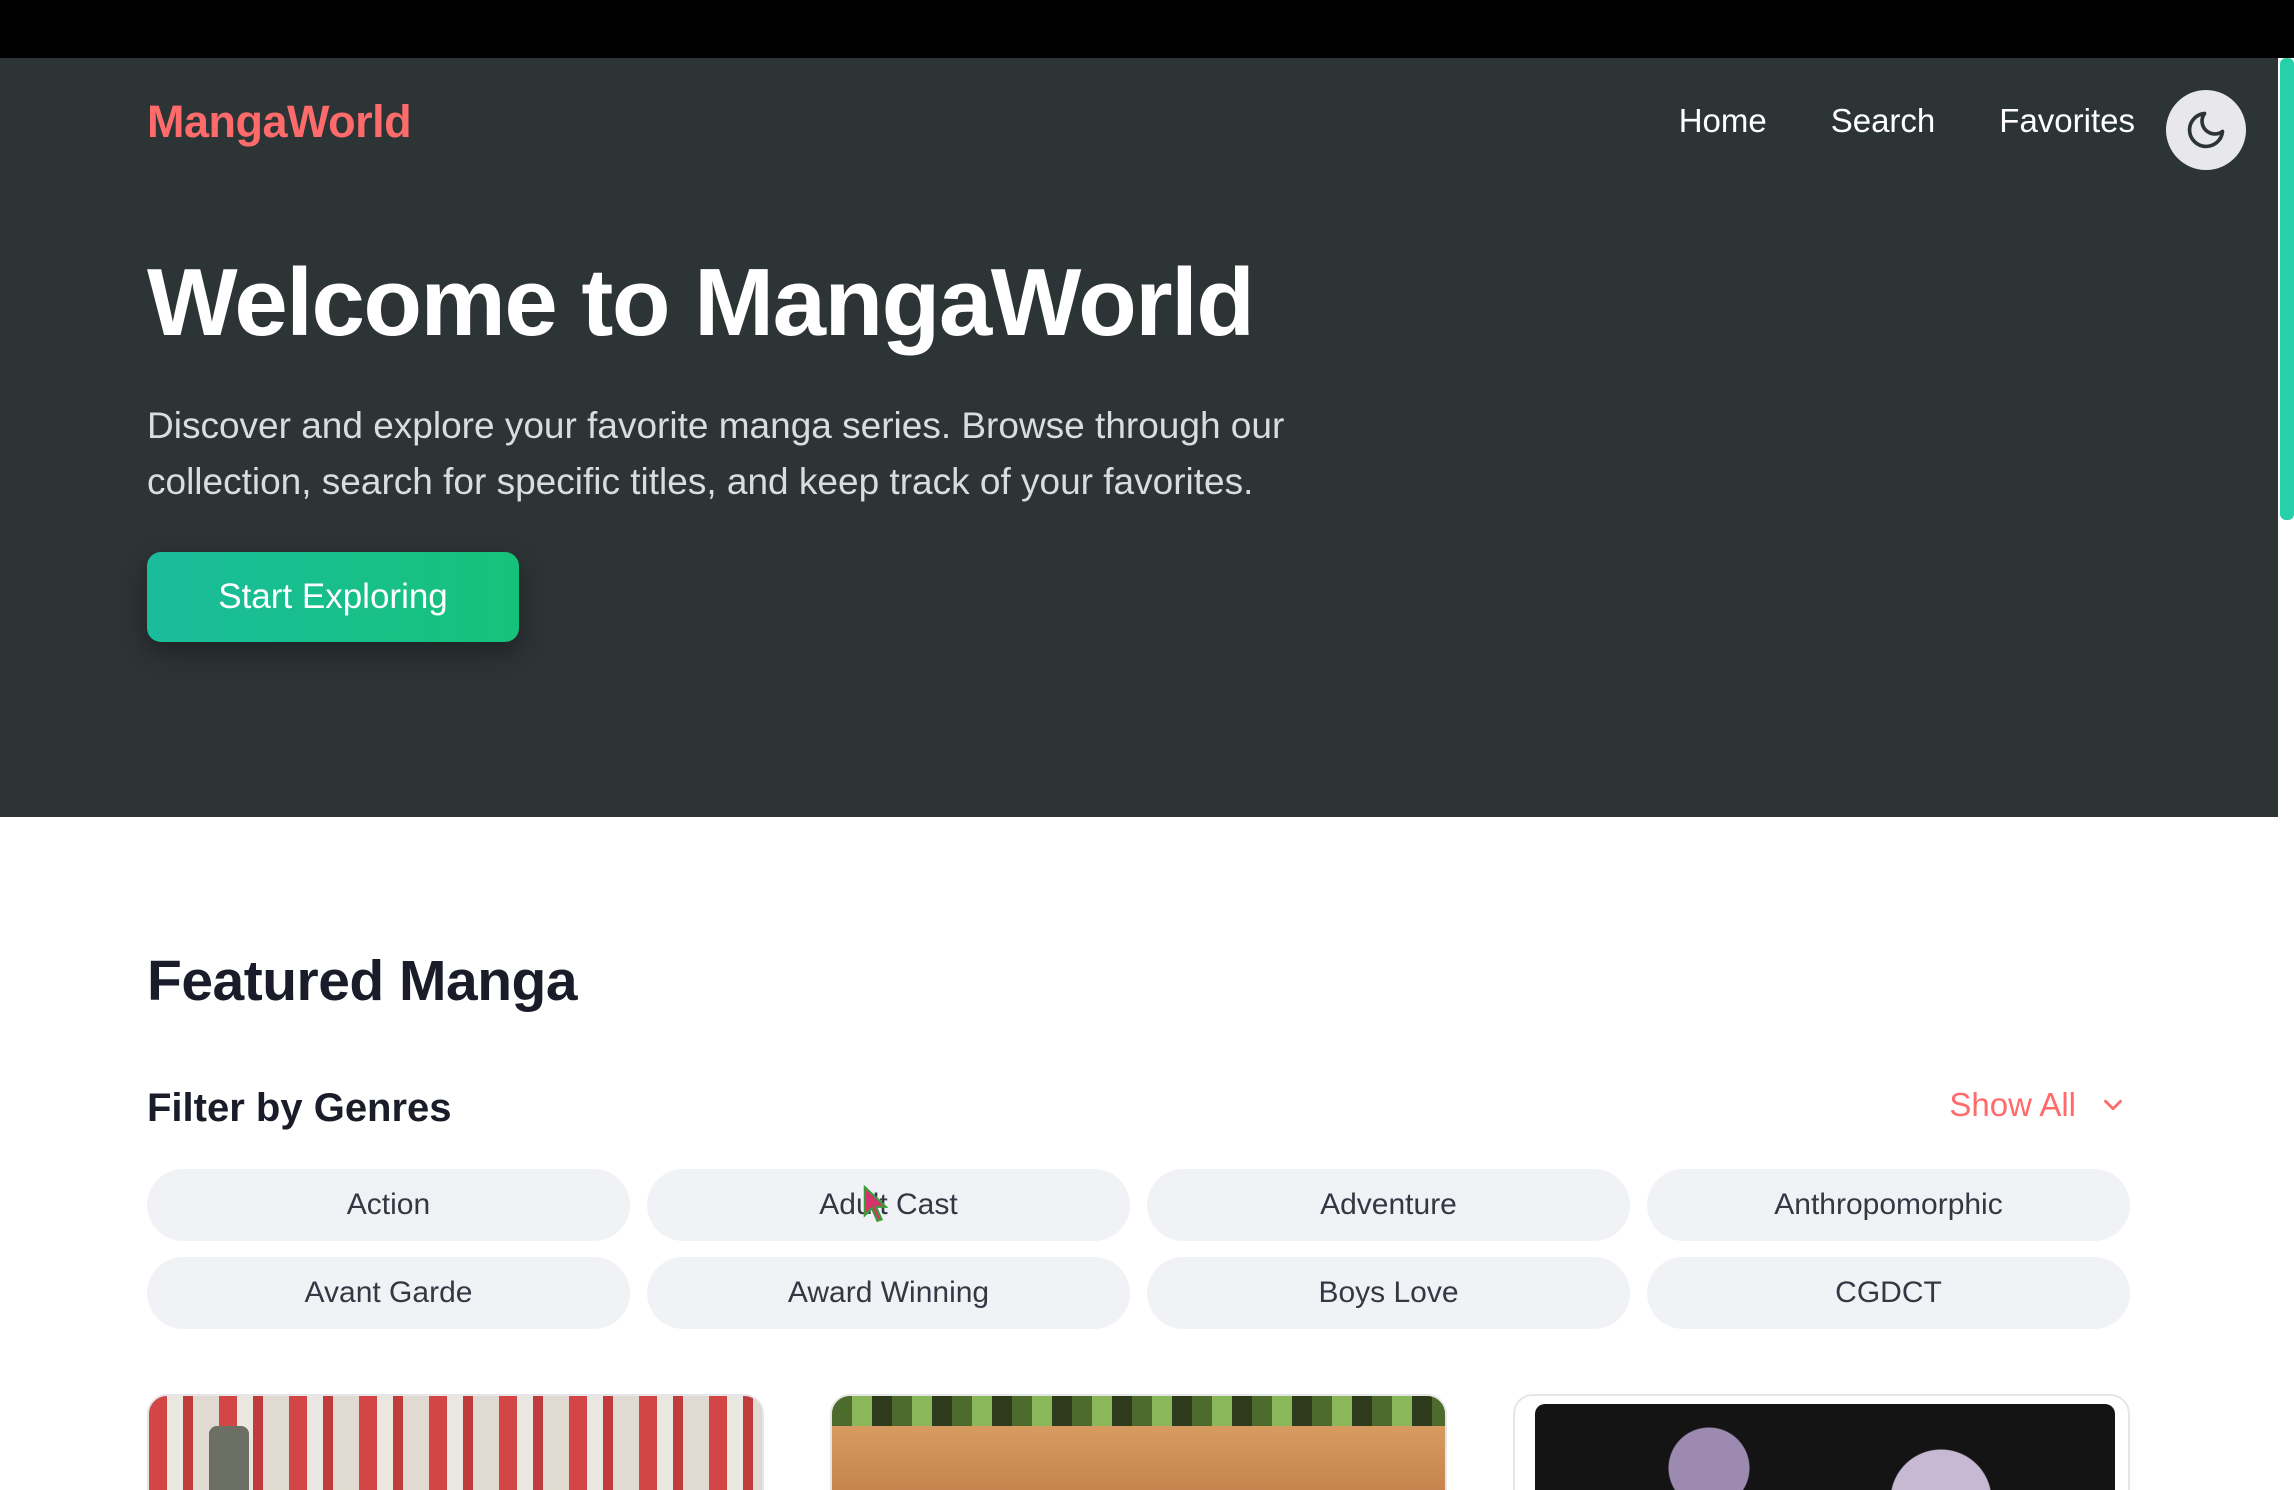  I want to click on start-exploring-button: Start Exploring, so click(333, 597).